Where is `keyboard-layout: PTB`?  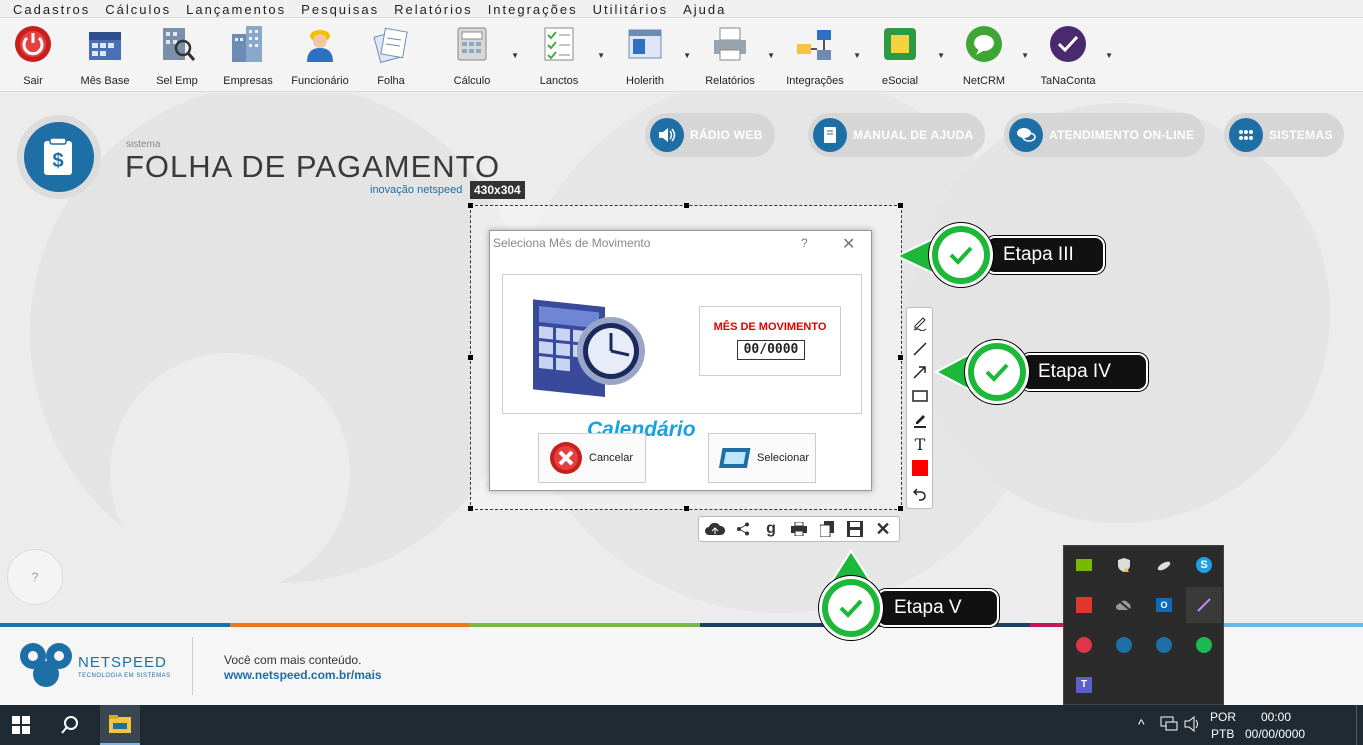 keyboard-layout: PTB is located at coordinates (1222, 734).